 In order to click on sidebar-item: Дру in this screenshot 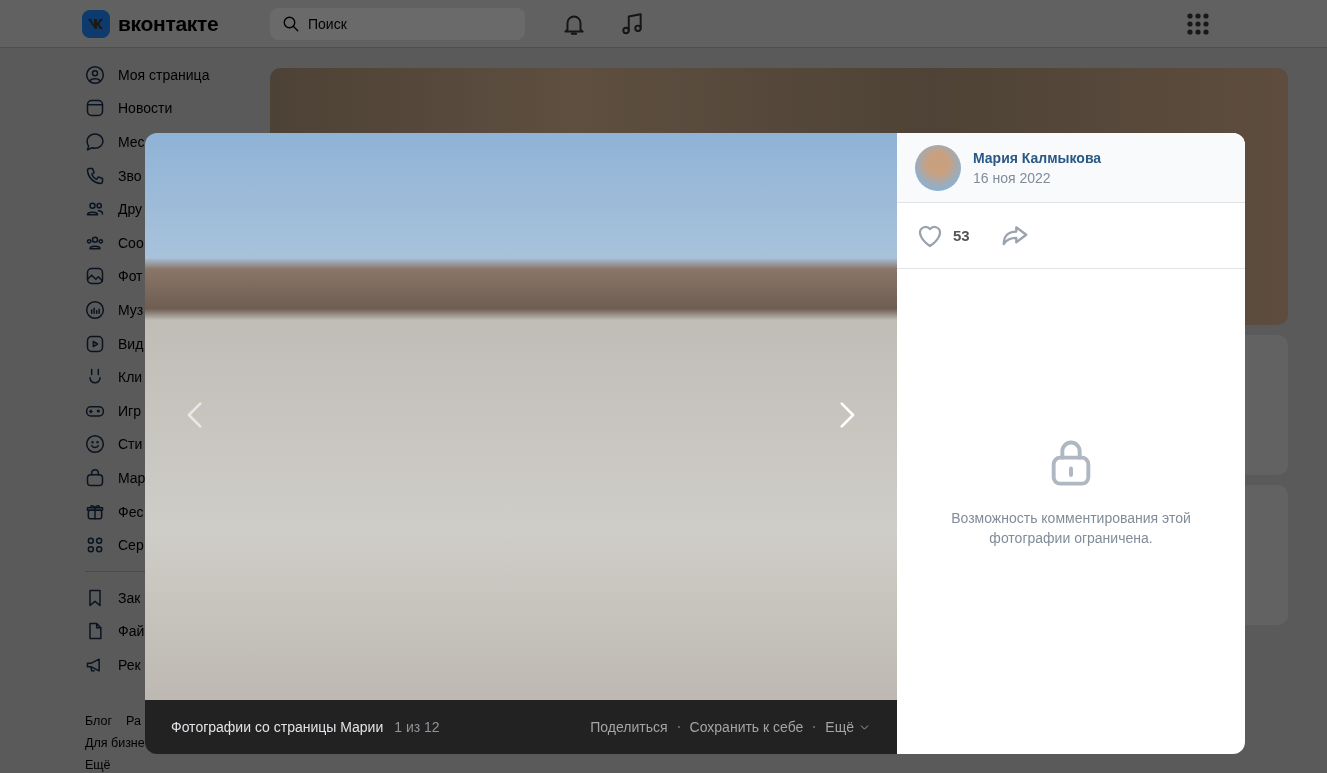, I will do `click(114, 209)`.